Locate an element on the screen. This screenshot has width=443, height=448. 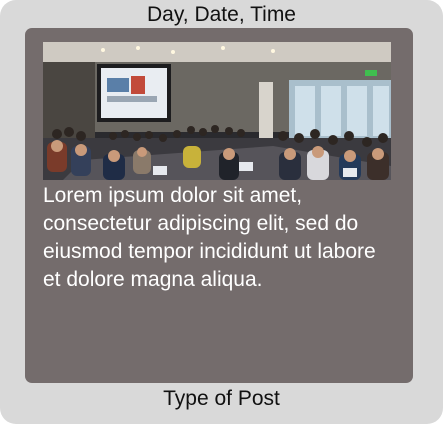
post-type-label: Type of Post is located at coordinates (221, 398).